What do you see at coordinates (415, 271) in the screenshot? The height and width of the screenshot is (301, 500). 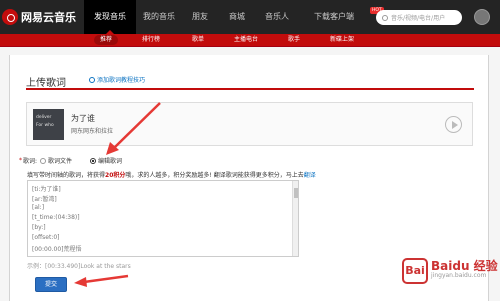 I see `watermark-logo: Bai` at bounding box center [415, 271].